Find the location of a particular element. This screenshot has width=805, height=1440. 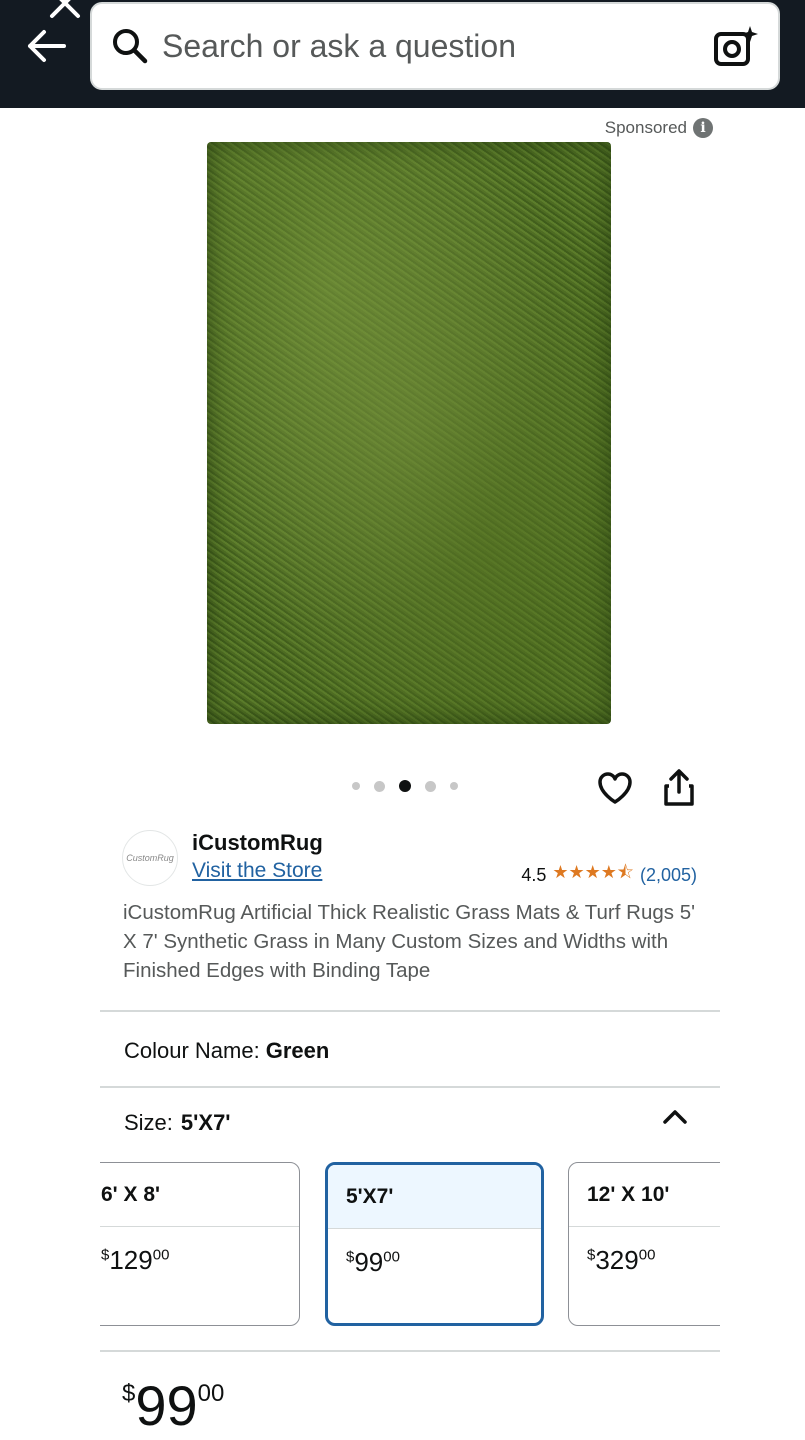

price-whole: 99 is located at coordinates (166, 1405).